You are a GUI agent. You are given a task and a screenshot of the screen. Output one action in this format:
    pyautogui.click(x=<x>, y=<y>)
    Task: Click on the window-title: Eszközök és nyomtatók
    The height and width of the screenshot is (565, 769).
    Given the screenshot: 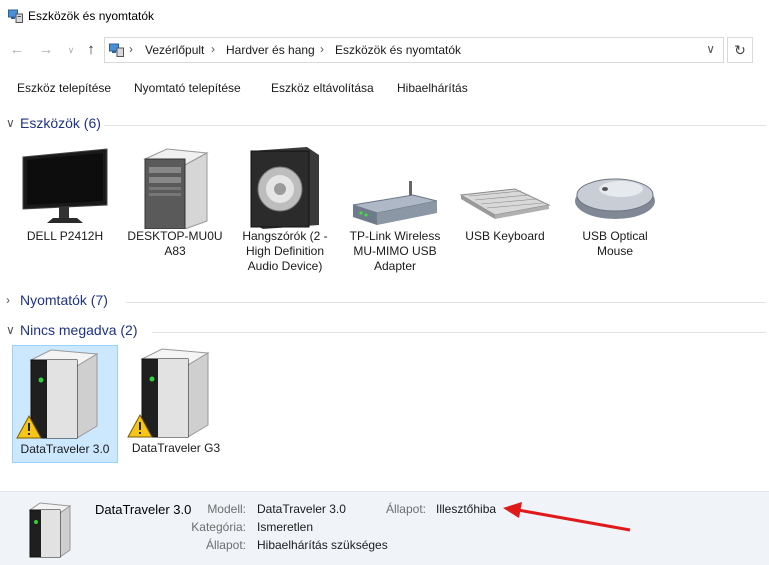 What is the action you would take?
    pyautogui.click(x=91, y=16)
    